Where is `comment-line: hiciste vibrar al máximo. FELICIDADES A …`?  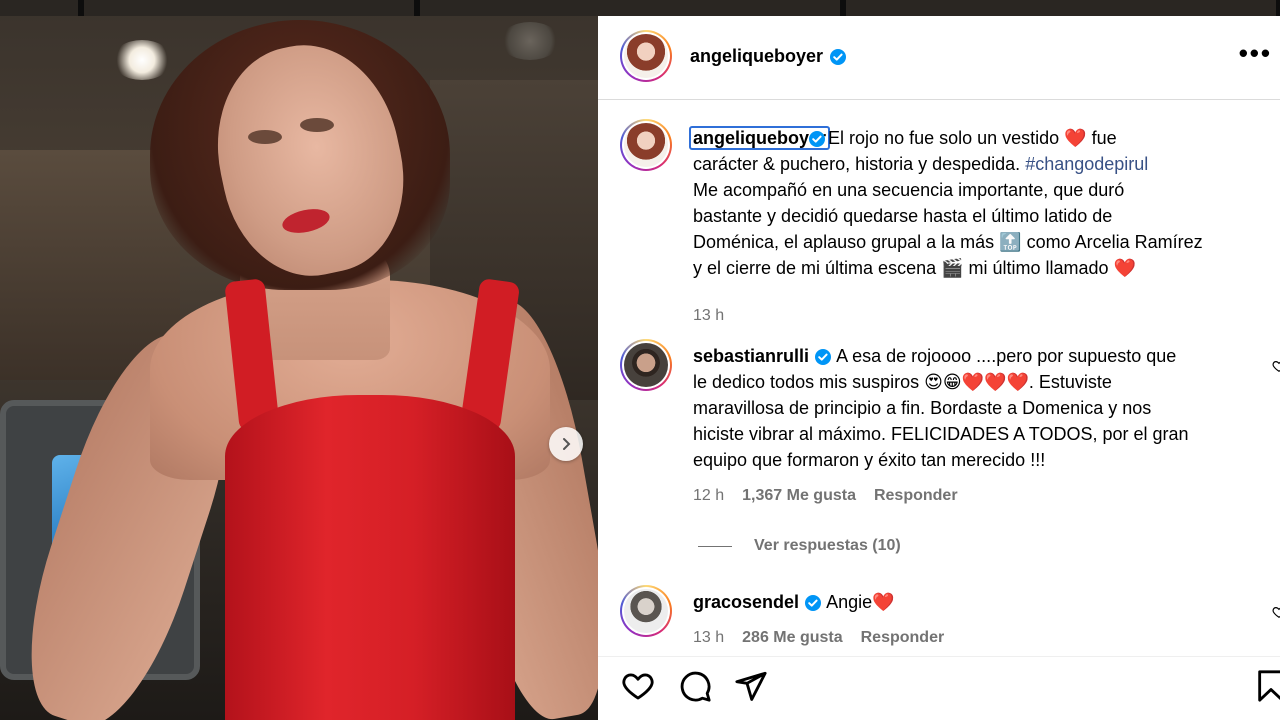
comment-line: hiciste vibrar al máximo. FELICIDADES A … is located at coordinates (941, 434).